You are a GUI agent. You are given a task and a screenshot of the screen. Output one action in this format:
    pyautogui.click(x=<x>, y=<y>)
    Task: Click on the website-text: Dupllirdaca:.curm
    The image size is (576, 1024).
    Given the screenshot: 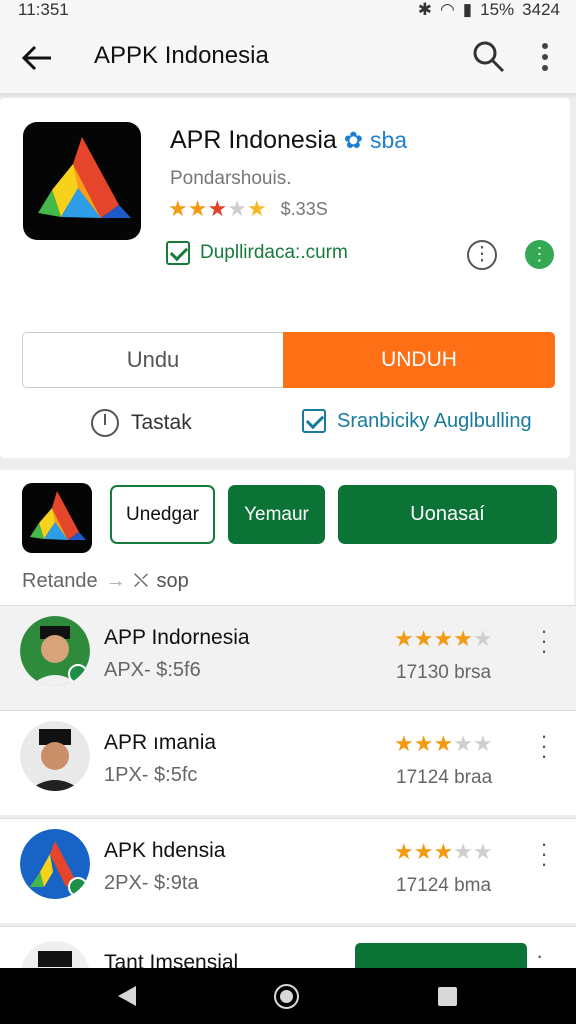 What is the action you would take?
    pyautogui.click(x=274, y=252)
    